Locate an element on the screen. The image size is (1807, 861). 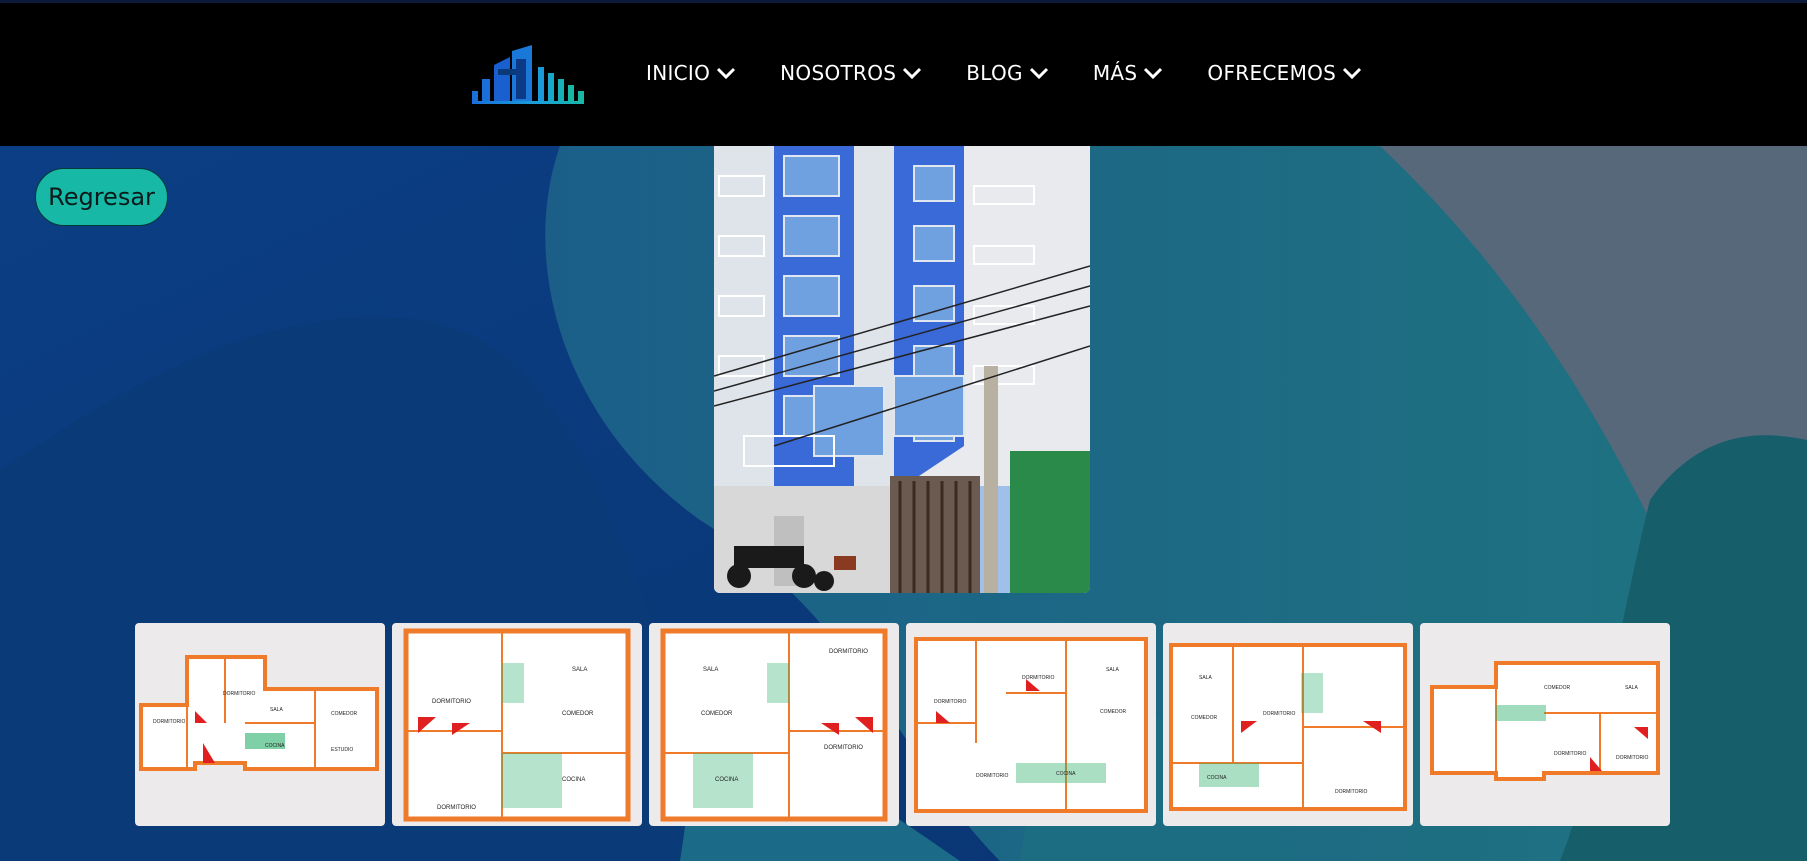
nav-label: INICIO is located at coordinates (678, 73).